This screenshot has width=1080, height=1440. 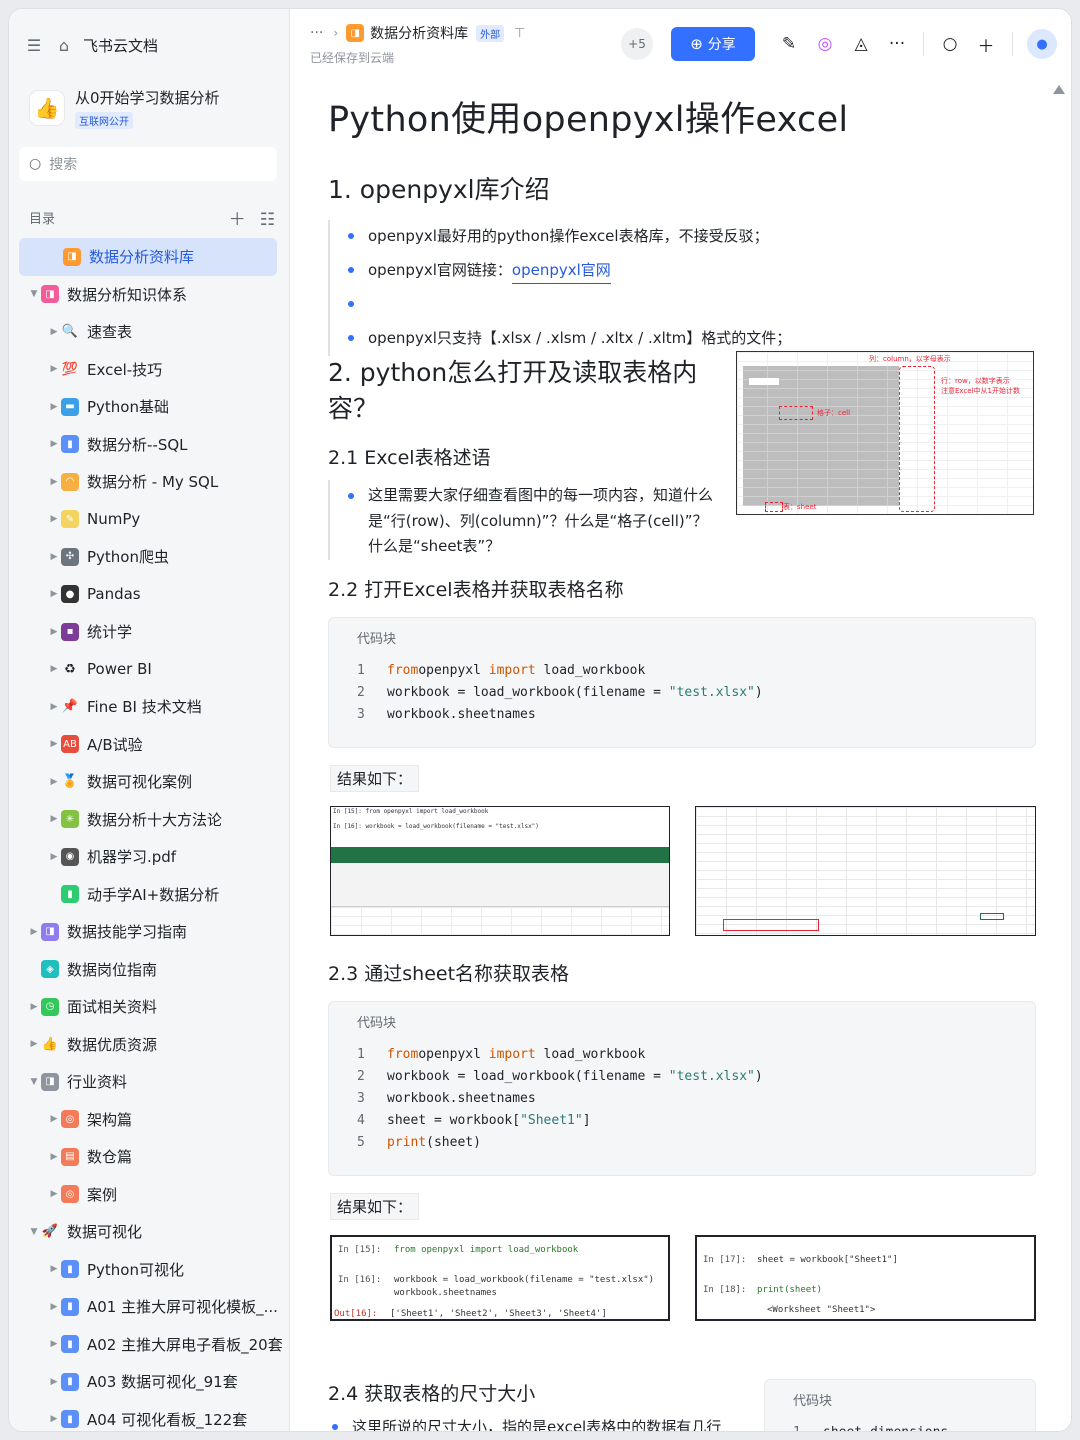 What do you see at coordinates (149, 1120) in the screenshot?
I see `sidebar-item: ▶ ◎ 架构篇` at bounding box center [149, 1120].